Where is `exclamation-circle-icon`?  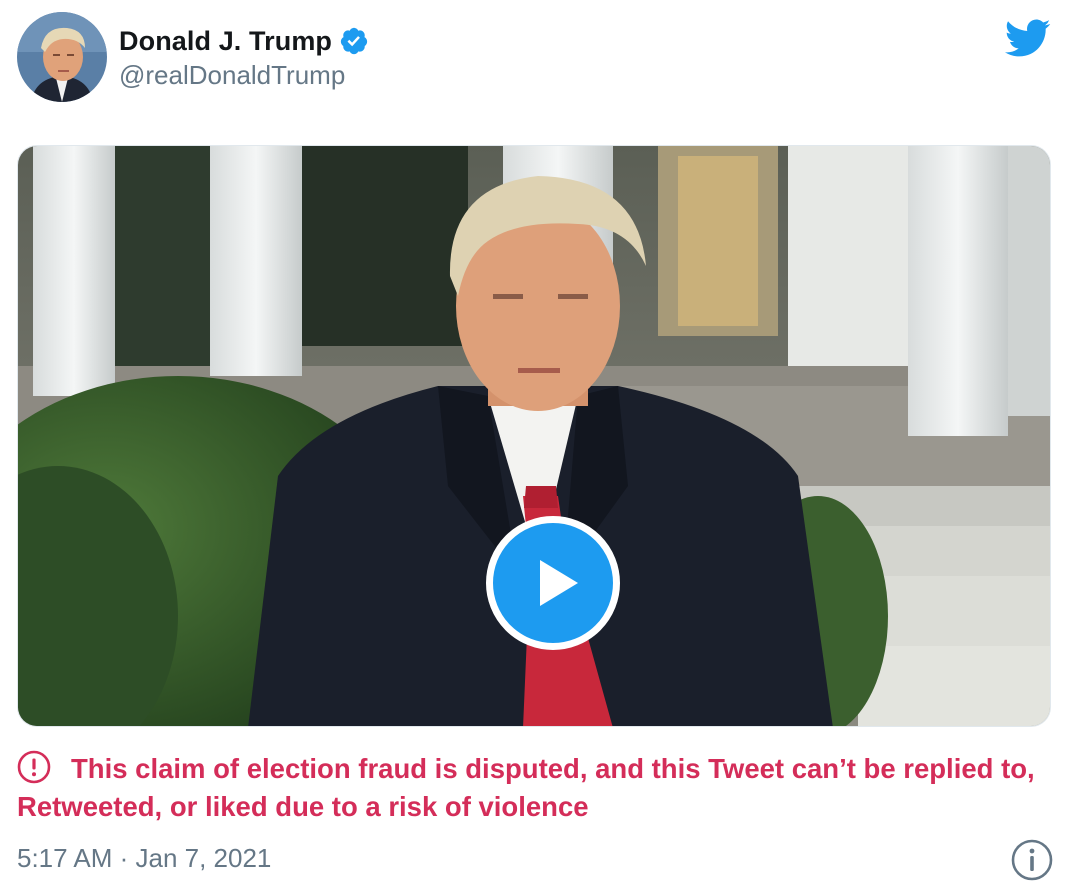
exclamation-circle-icon is located at coordinates (34, 767).